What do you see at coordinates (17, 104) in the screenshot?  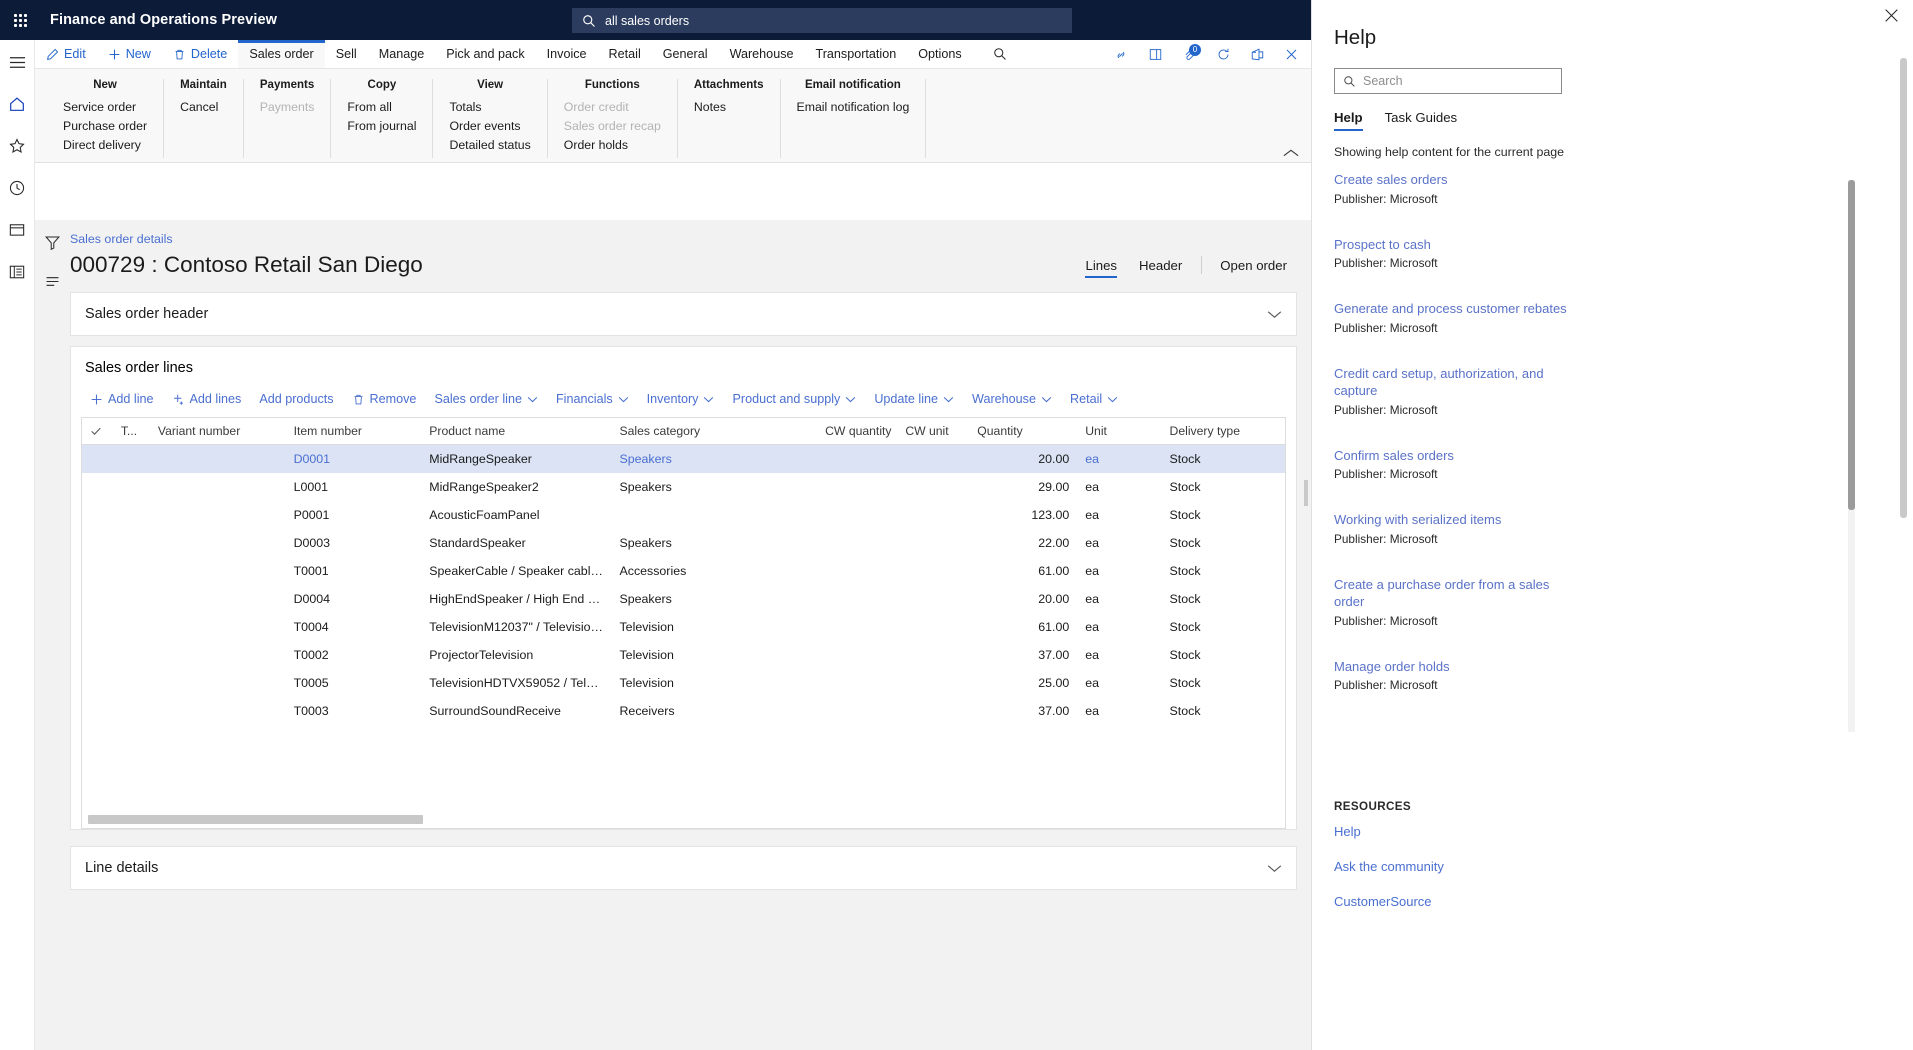 I see `home-icon` at bounding box center [17, 104].